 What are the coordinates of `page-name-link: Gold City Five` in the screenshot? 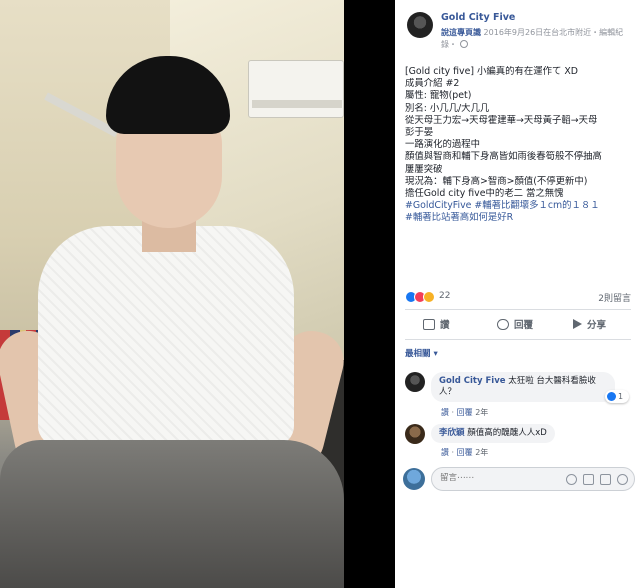 It's located at (478, 17).